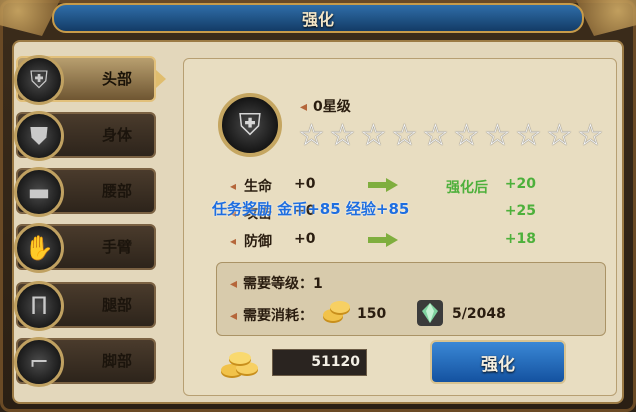 Image resolution: width=636 pixels, height=412 pixels. Describe the element at coordinates (85, 136) in the screenshot. I see `sidebar-item-body: ⛊ 身体` at that location.